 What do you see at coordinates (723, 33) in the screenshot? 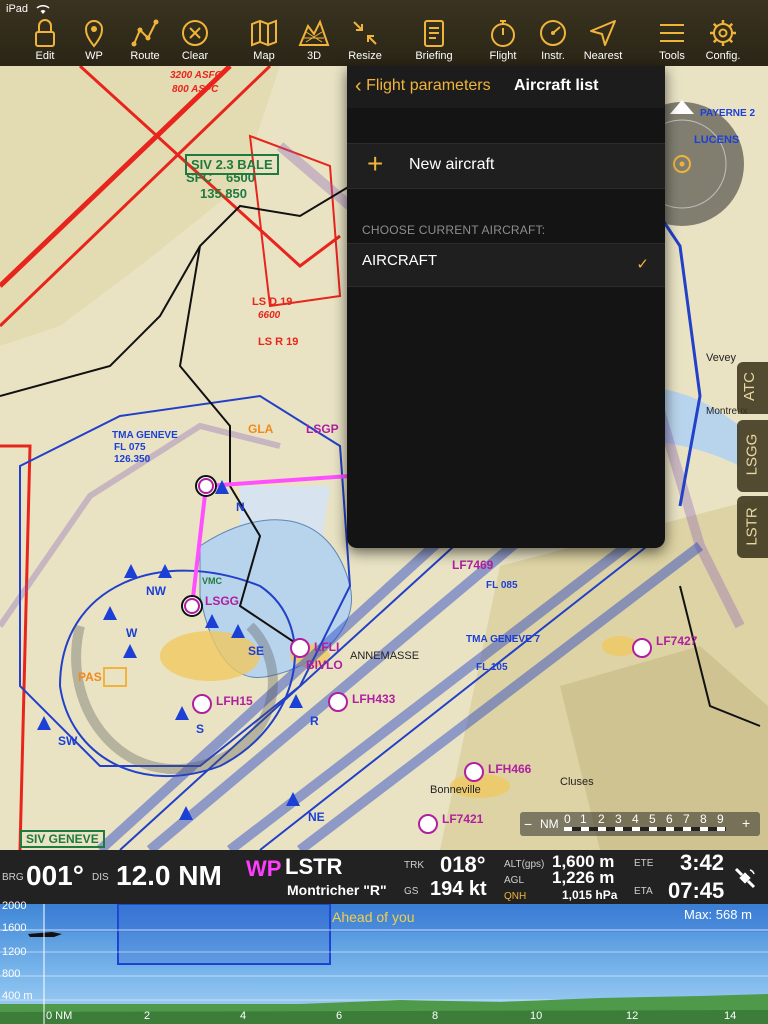
I see `gear-icon` at bounding box center [723, 33].